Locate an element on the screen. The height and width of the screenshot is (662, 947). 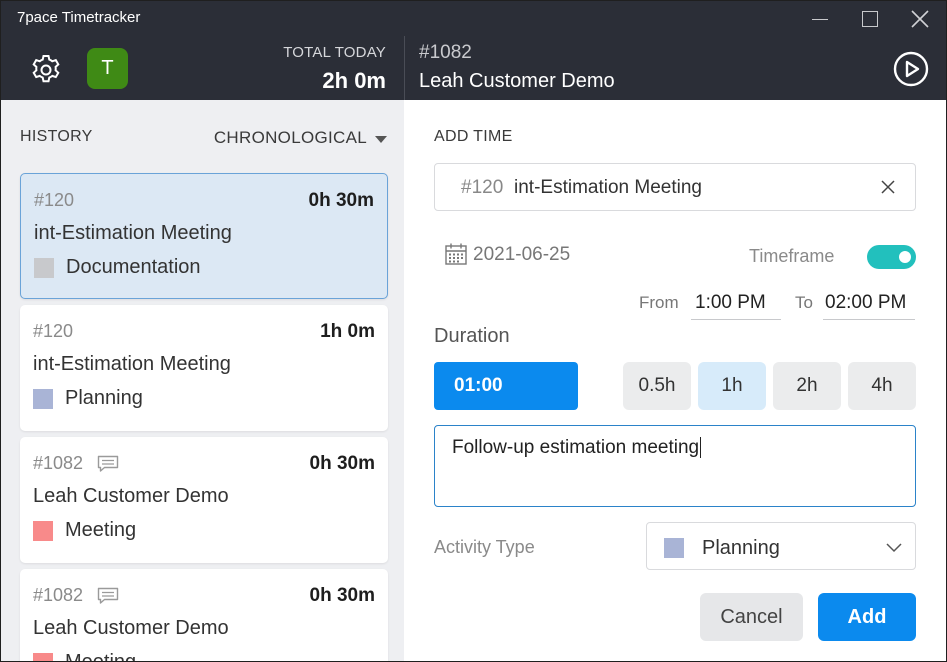
close-button is located at coordinates (920, 18).